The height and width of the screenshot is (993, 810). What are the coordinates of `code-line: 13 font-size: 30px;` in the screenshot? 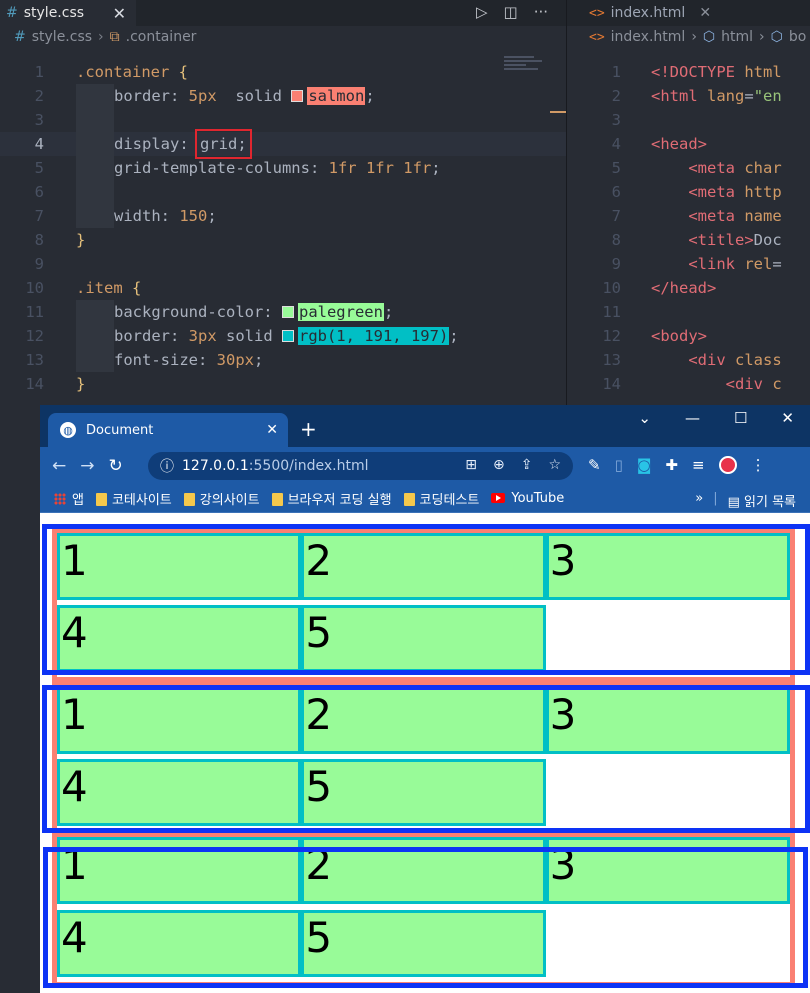 It's located at (283, 360).